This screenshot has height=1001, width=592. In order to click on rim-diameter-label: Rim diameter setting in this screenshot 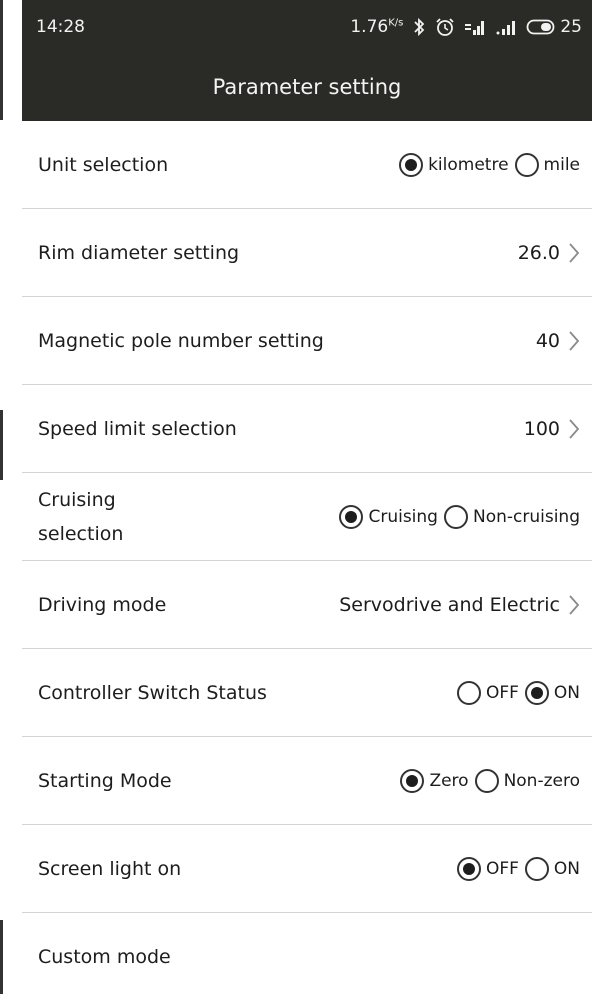, I will do `click(139, 252)`.